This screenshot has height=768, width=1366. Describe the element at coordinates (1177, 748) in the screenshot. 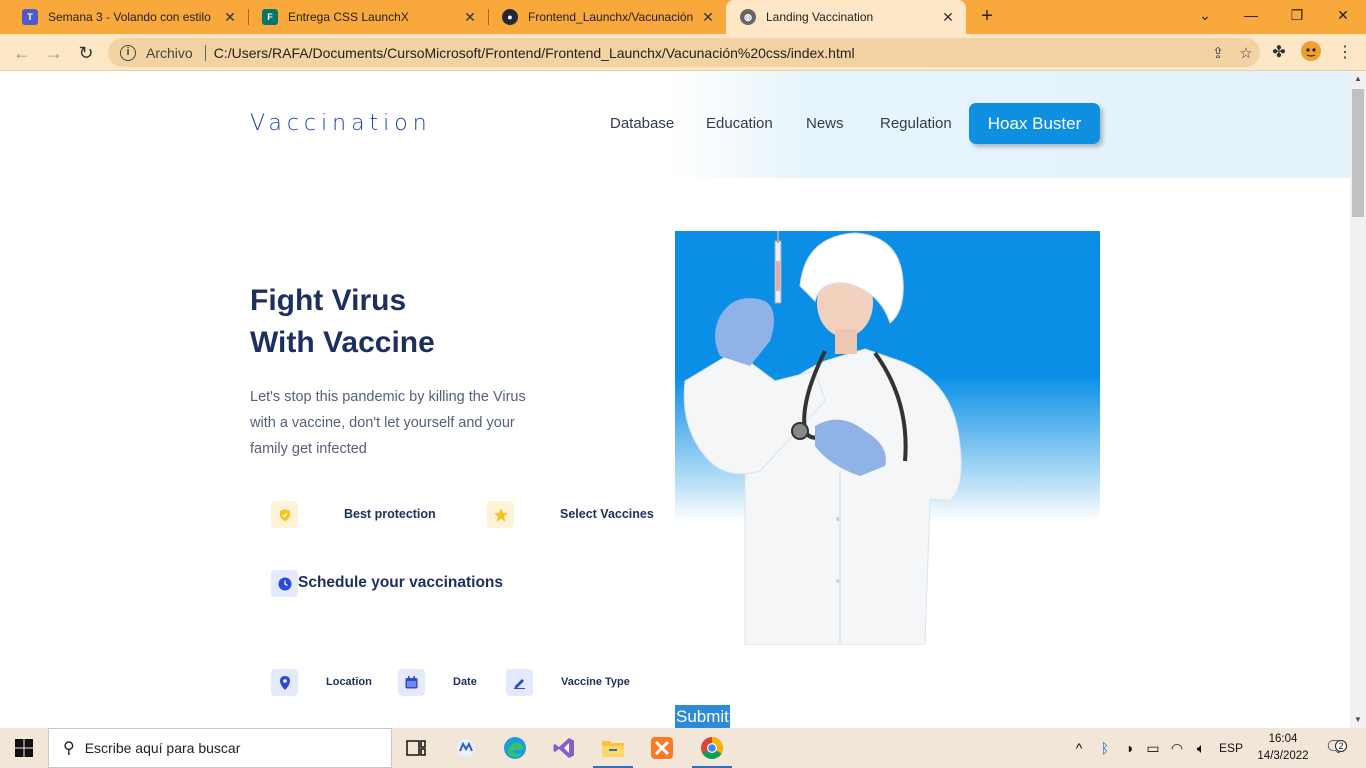

I see `wifi-icon: ◠` at that location.